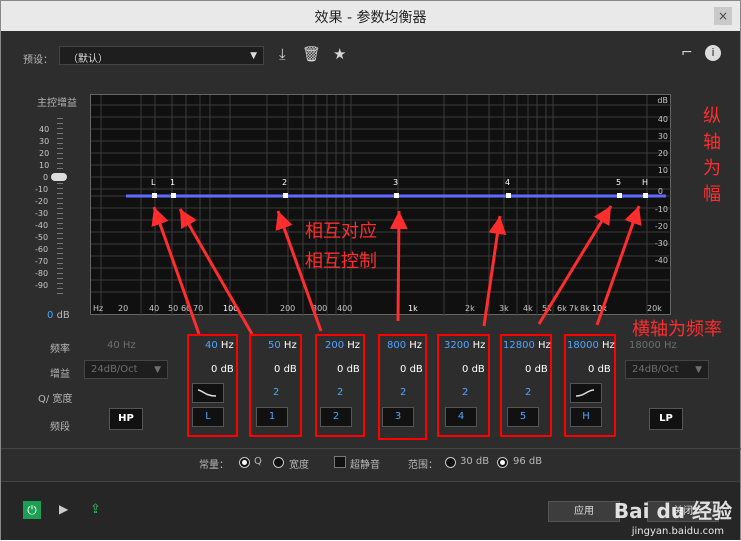 Image resolution: width=741 pixels, height=541 pixels. Describe the element at coordinates (411, 369) in the screenshot. I see `band-3-gain: 0 dB` at that location.